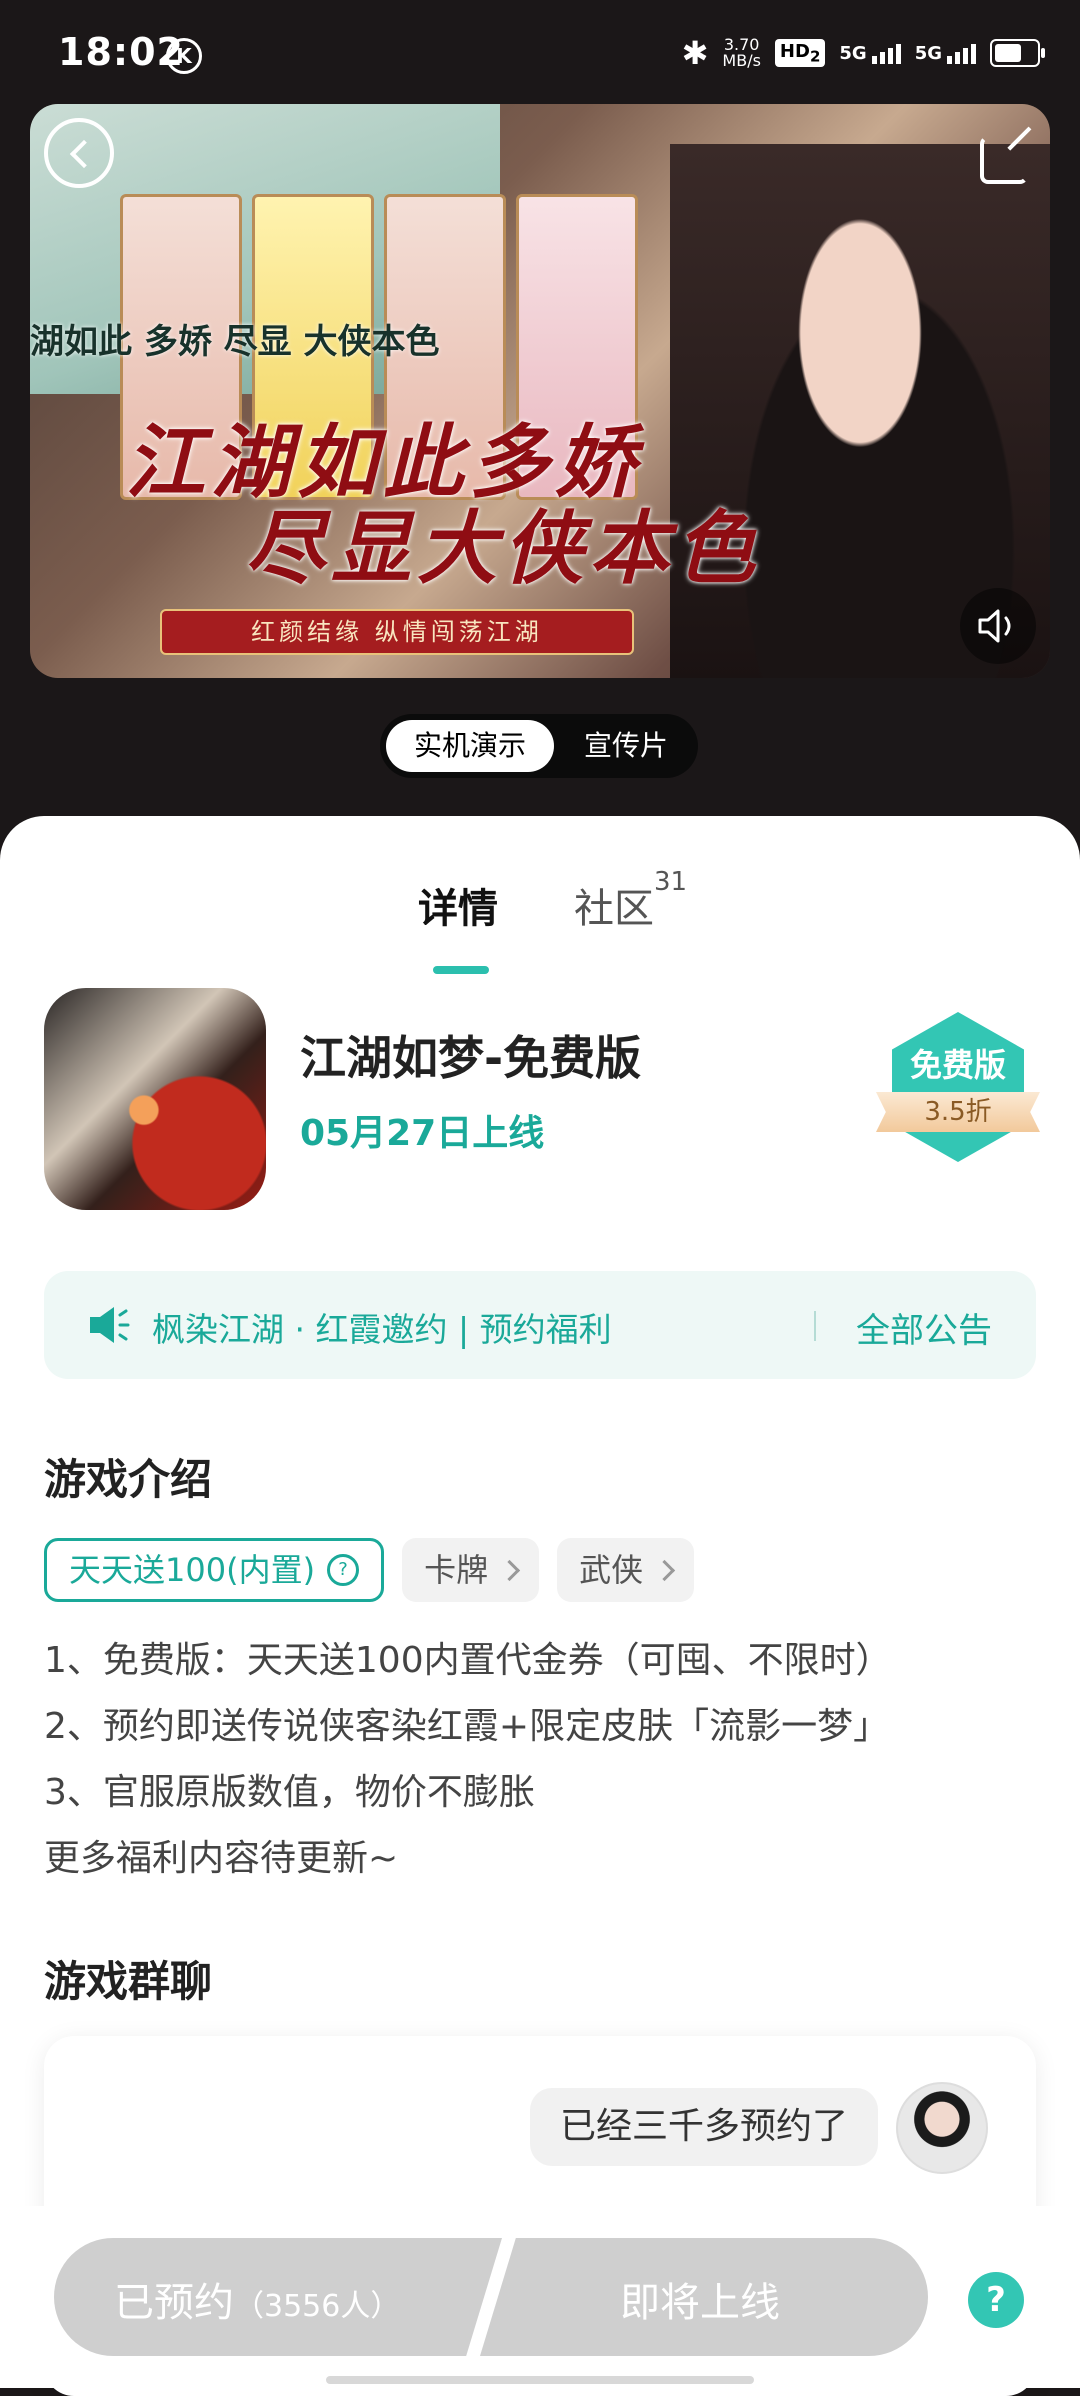 Image resolution: width=1080 pixels, height=2396 pixels. I want to click on tag-daily-100: 天天送100(内置) ?, so click(214, 1570).